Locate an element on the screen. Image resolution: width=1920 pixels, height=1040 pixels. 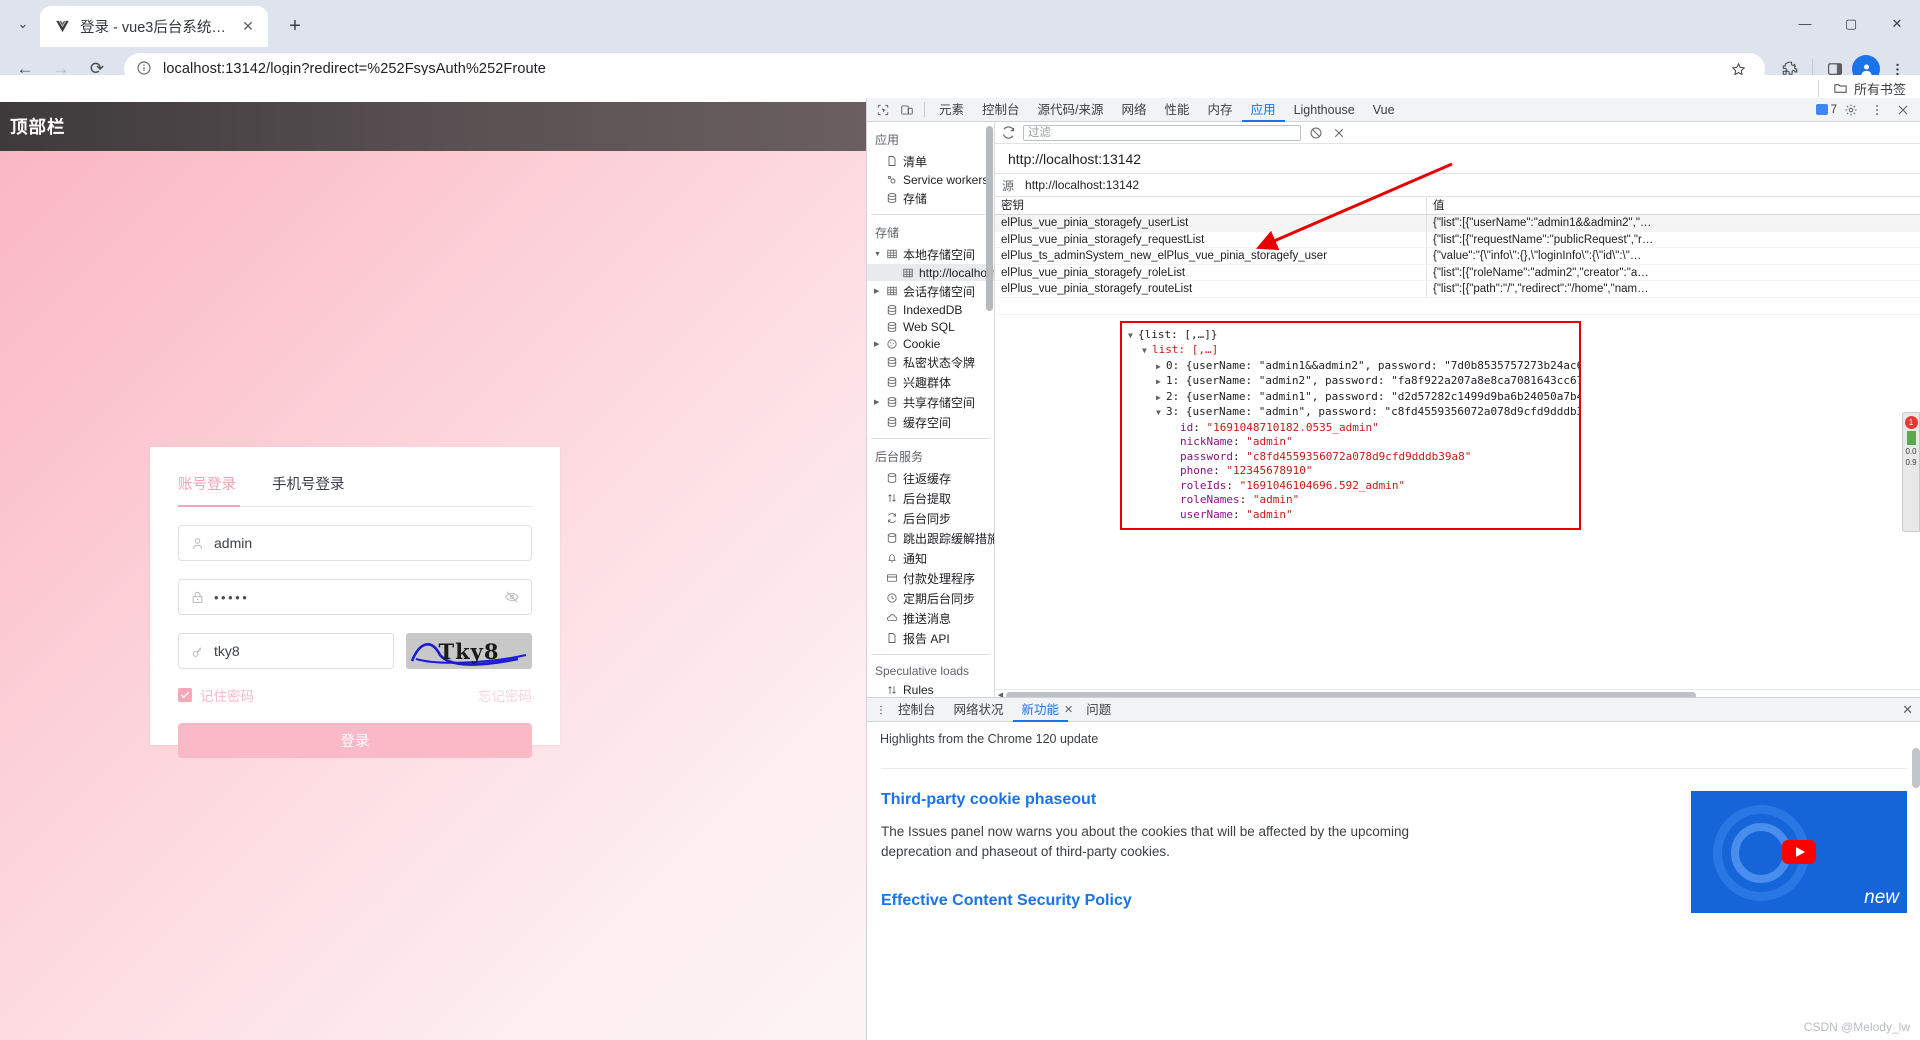
remember-password-checkbox: 记住密码 is located at coordinates (216, 695).